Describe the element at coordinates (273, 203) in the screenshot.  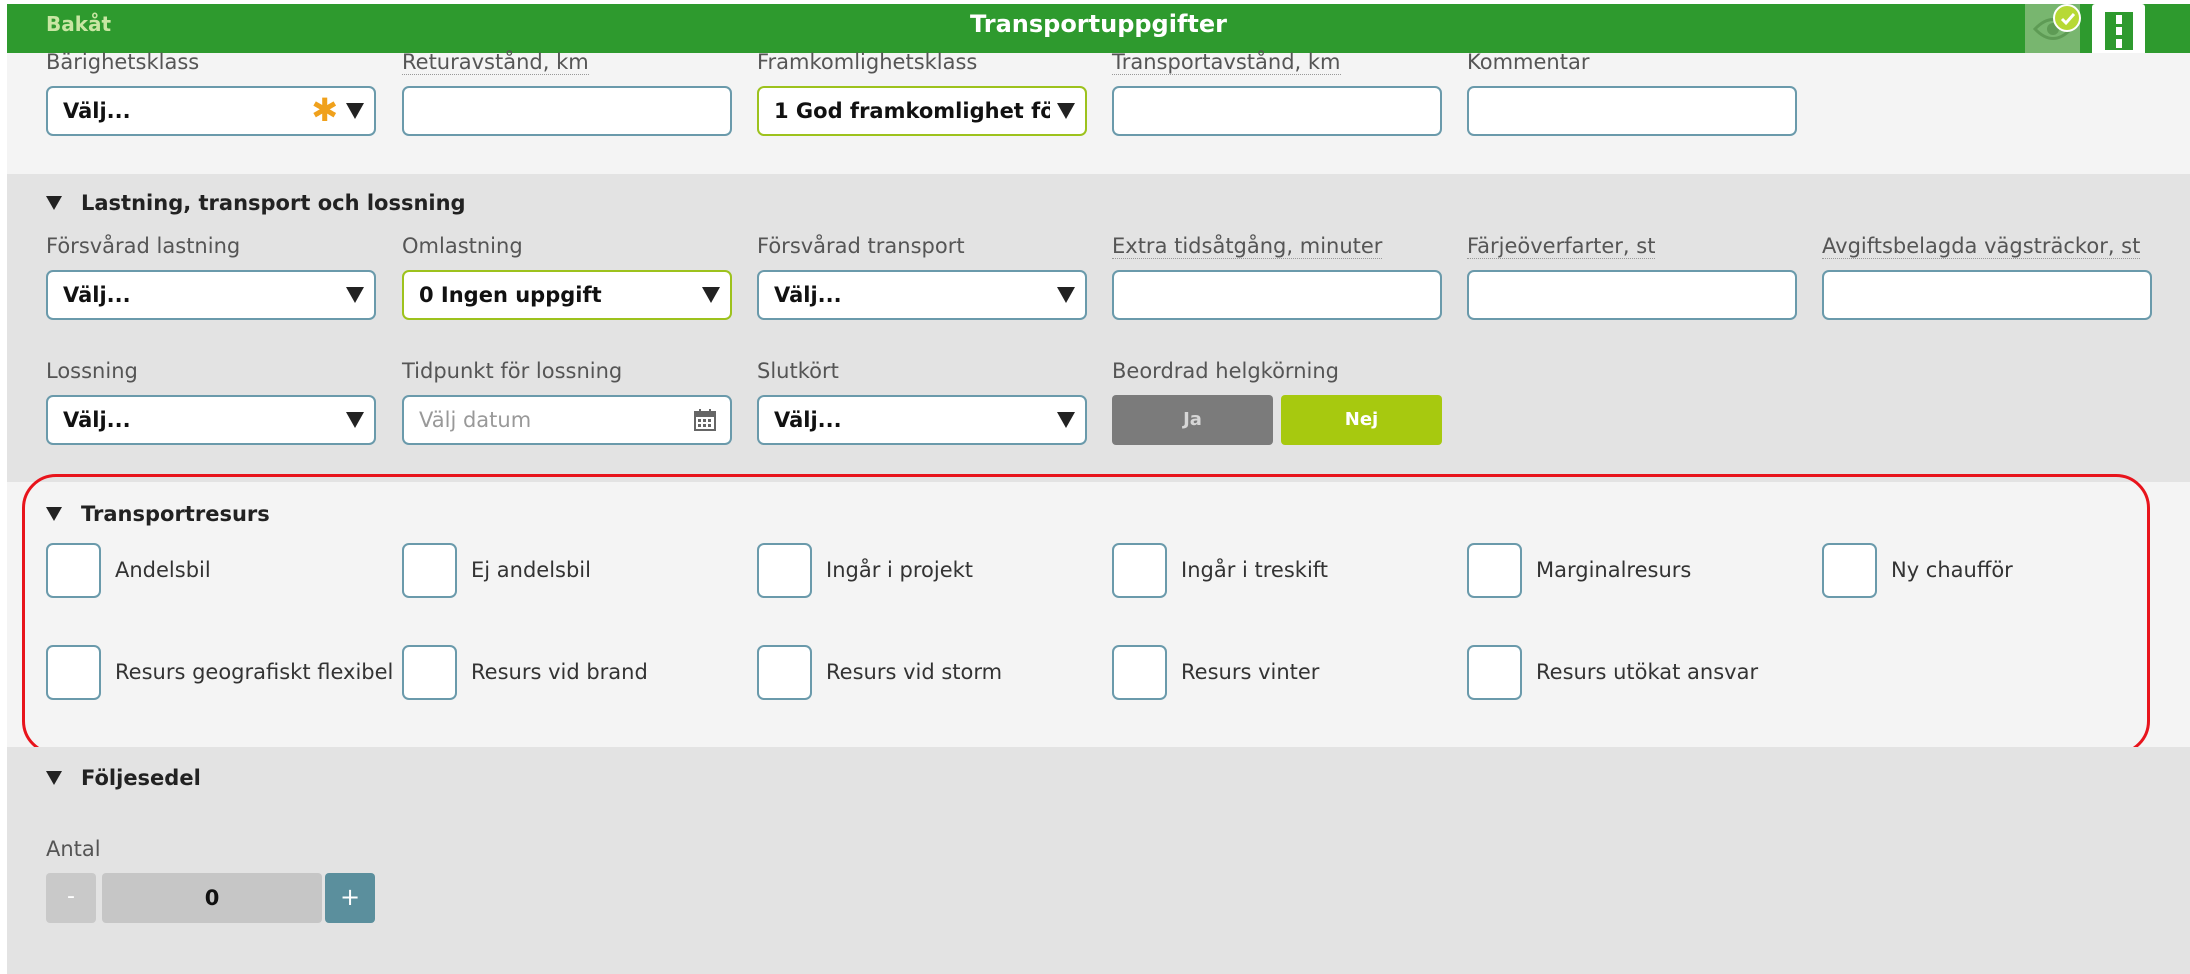
I see `section-title: Lastning, transport och lossning` at that location.